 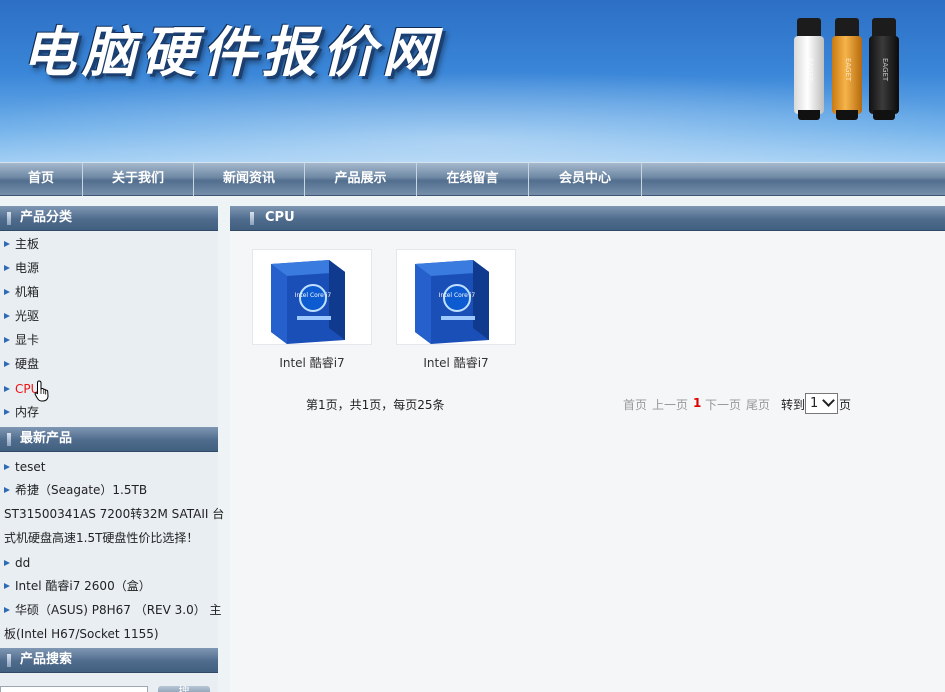 What do you see at coordinates (670, 404) in the screenshot?
I see `pagination-prev: 上一页` at bounding box center [670, 404].